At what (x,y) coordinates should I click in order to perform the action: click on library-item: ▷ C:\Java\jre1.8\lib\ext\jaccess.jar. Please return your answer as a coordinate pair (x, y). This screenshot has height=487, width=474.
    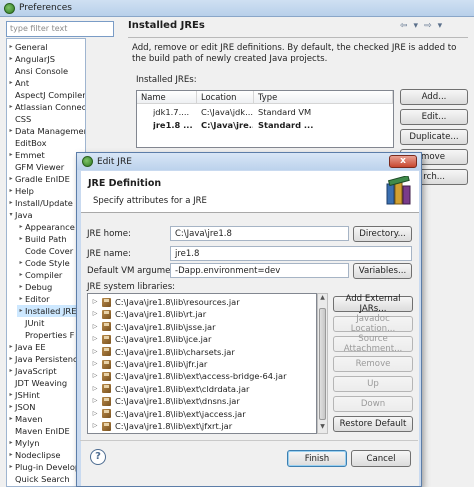
    Looking at the image, I should click on (167, 414).